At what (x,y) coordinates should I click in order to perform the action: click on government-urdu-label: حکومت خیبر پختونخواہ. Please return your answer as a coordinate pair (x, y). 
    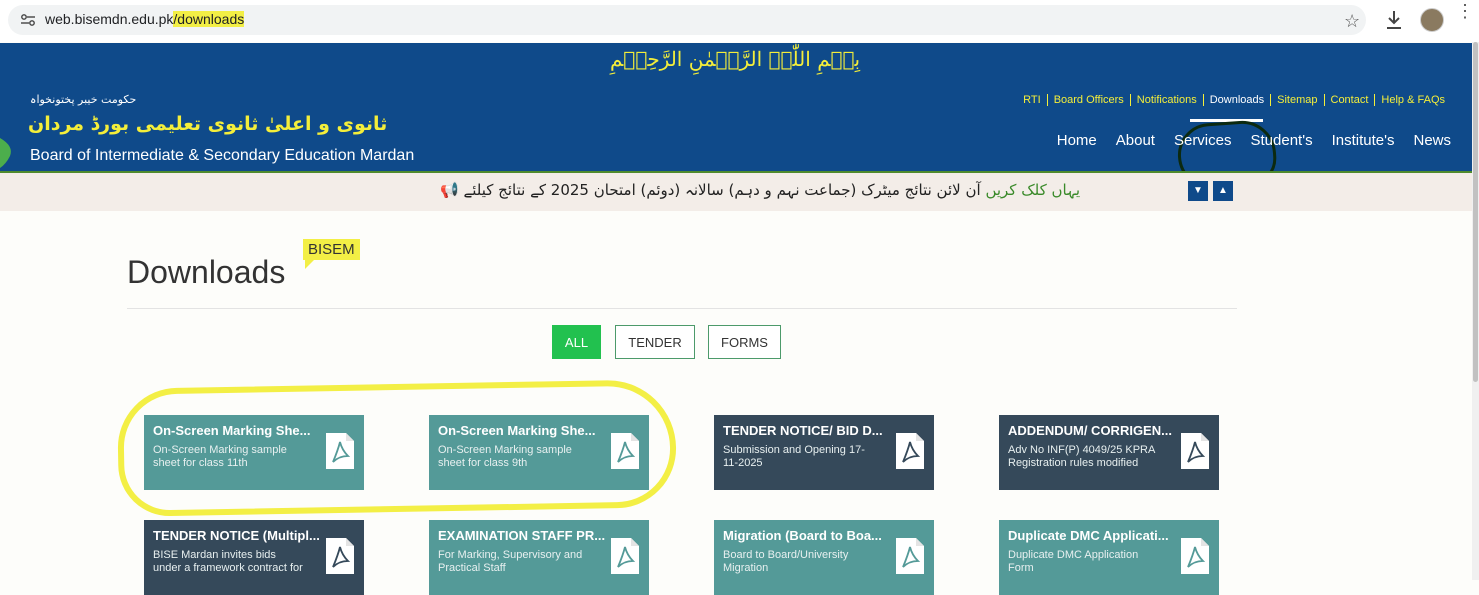
    Looking at the image, I should click on (83, 99).